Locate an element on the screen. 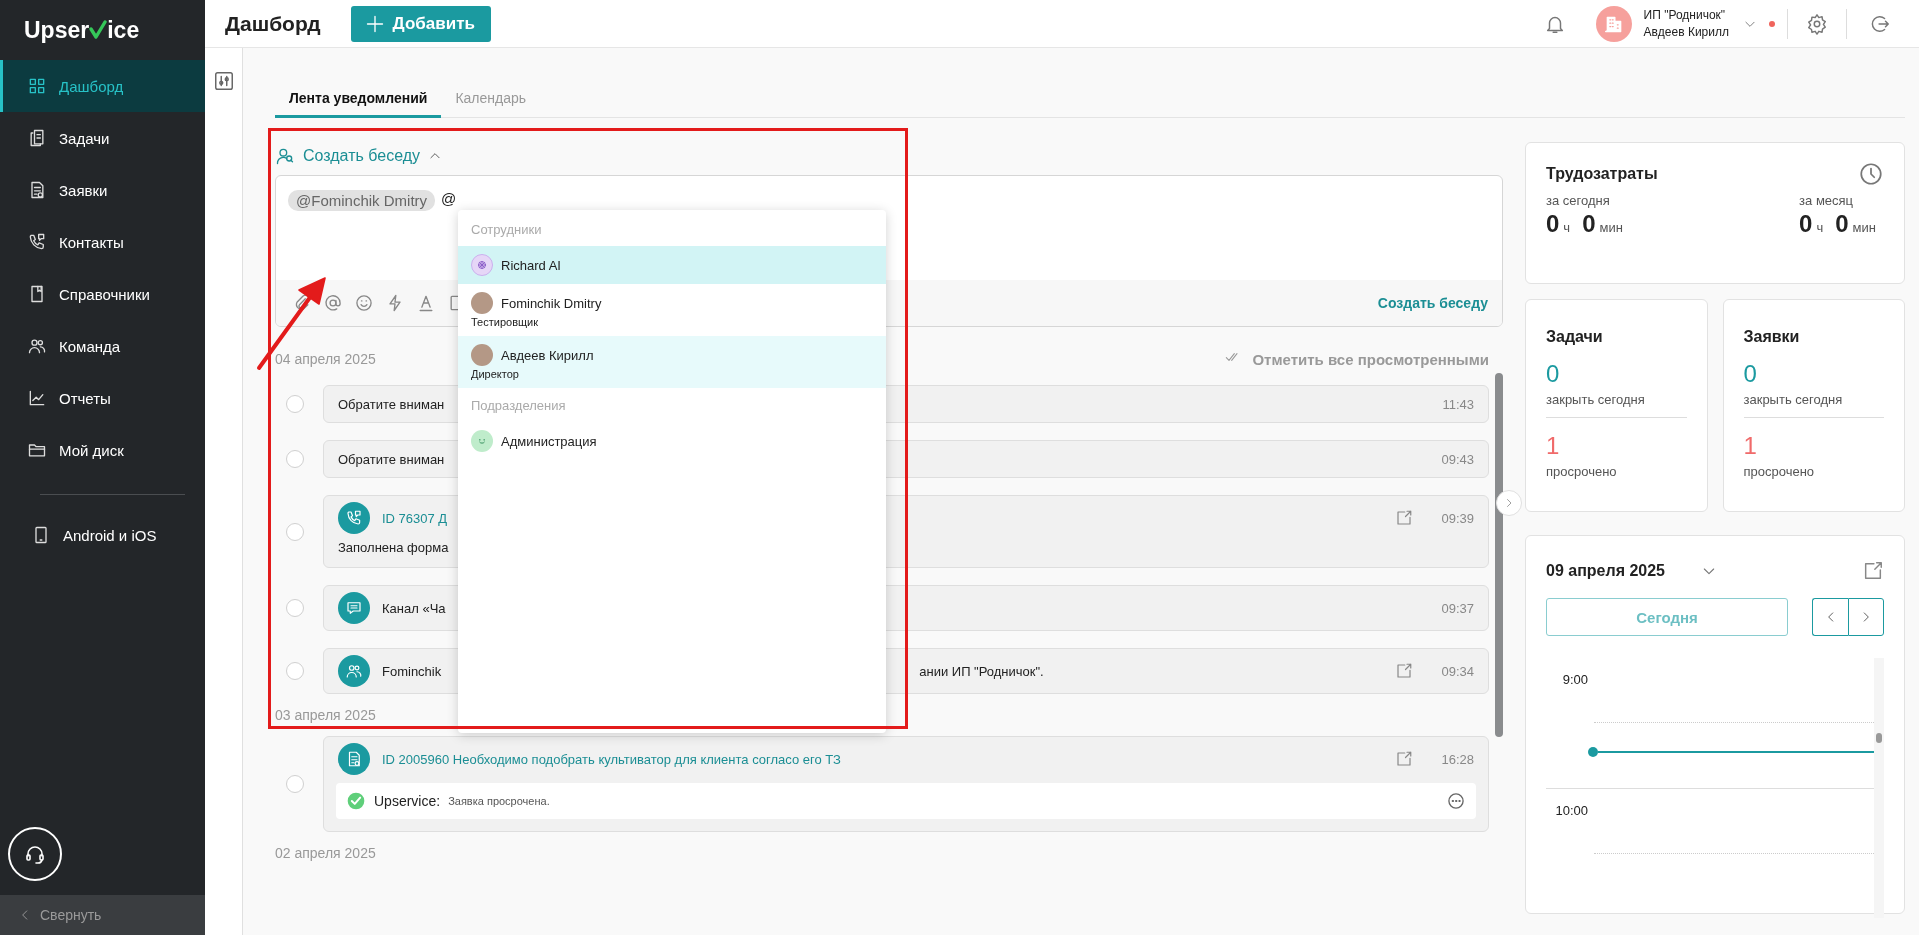 The image size is (1919, 935). nav-item: Контакты is located at coordinates (102, 242).